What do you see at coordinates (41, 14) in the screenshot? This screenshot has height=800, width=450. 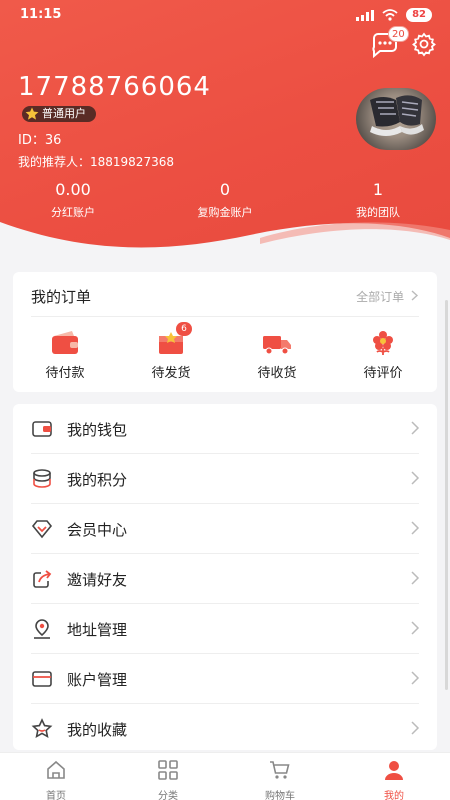 I see `status-time: 11:15` at bounding box center [41, 14].